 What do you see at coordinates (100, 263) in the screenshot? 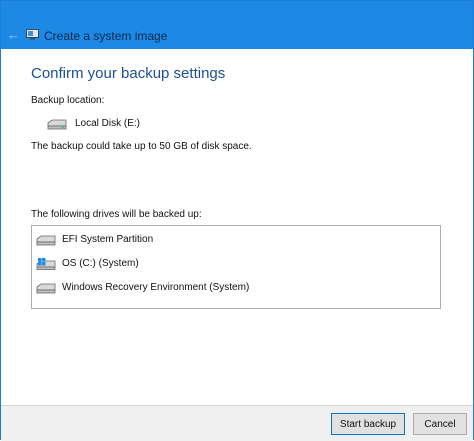
I see `drive-label: OS (C:) (System)` at bounding box center [100, 263].